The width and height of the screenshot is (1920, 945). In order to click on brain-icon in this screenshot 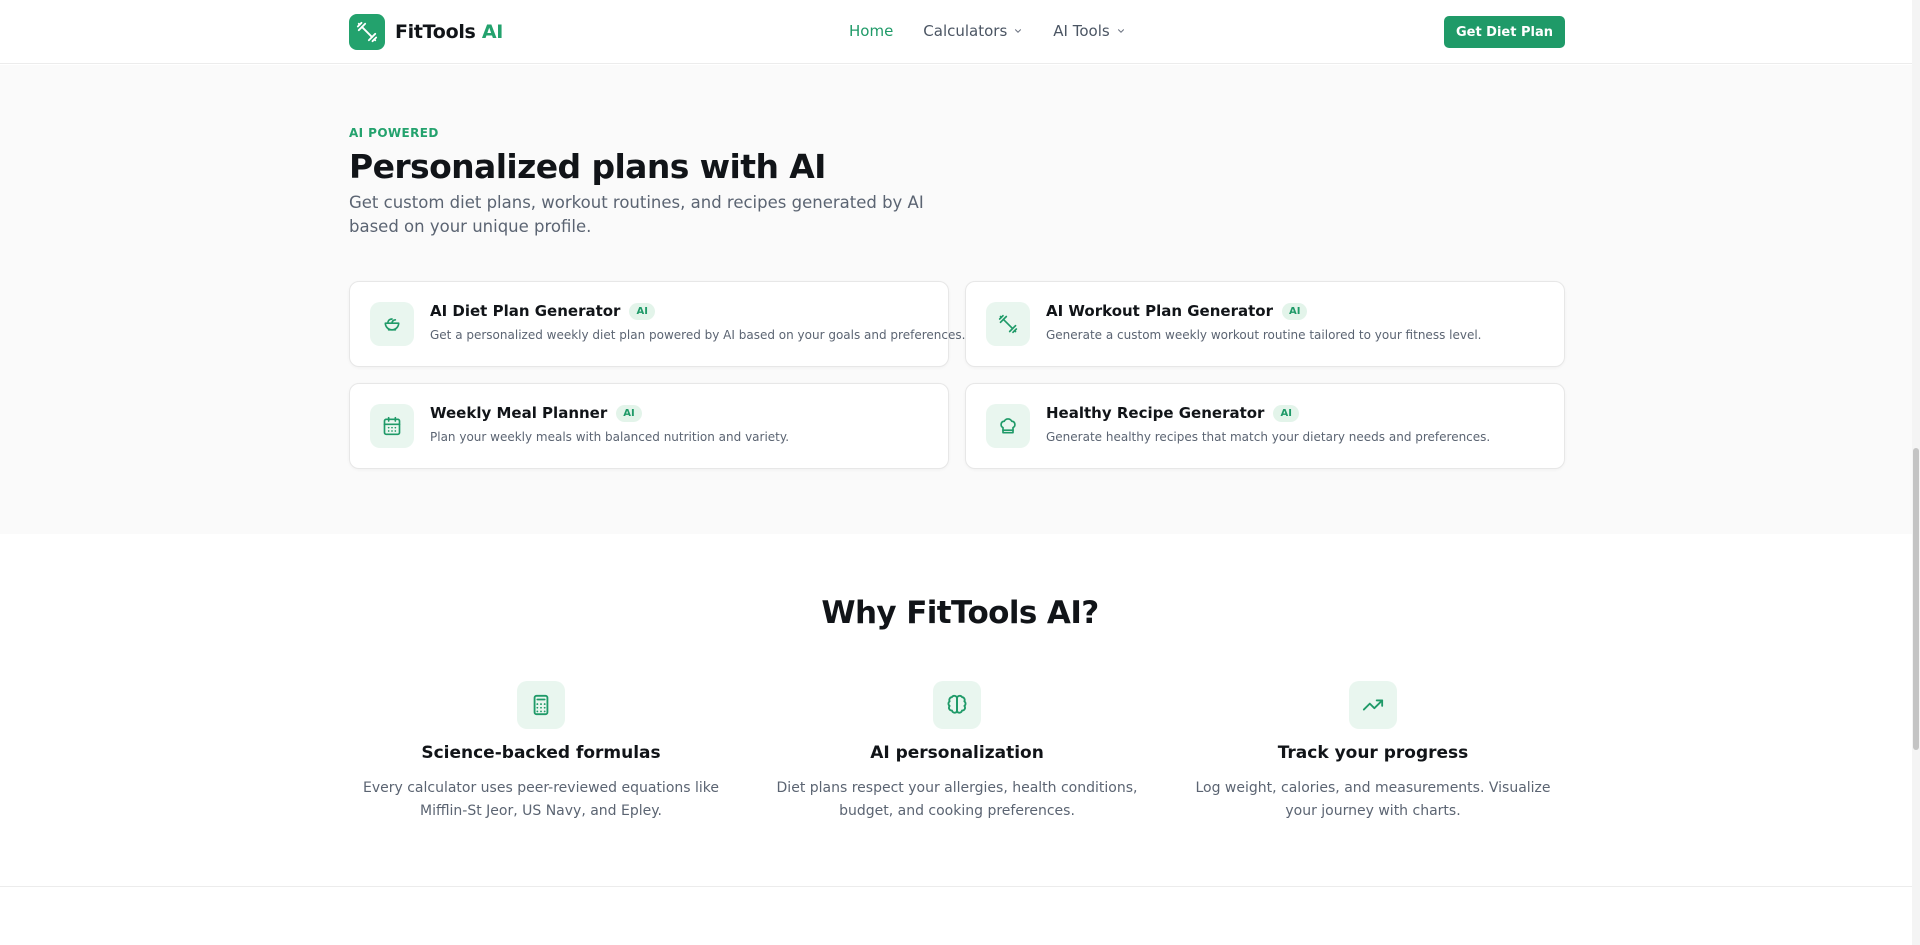, I will do `click(957, 705)`.